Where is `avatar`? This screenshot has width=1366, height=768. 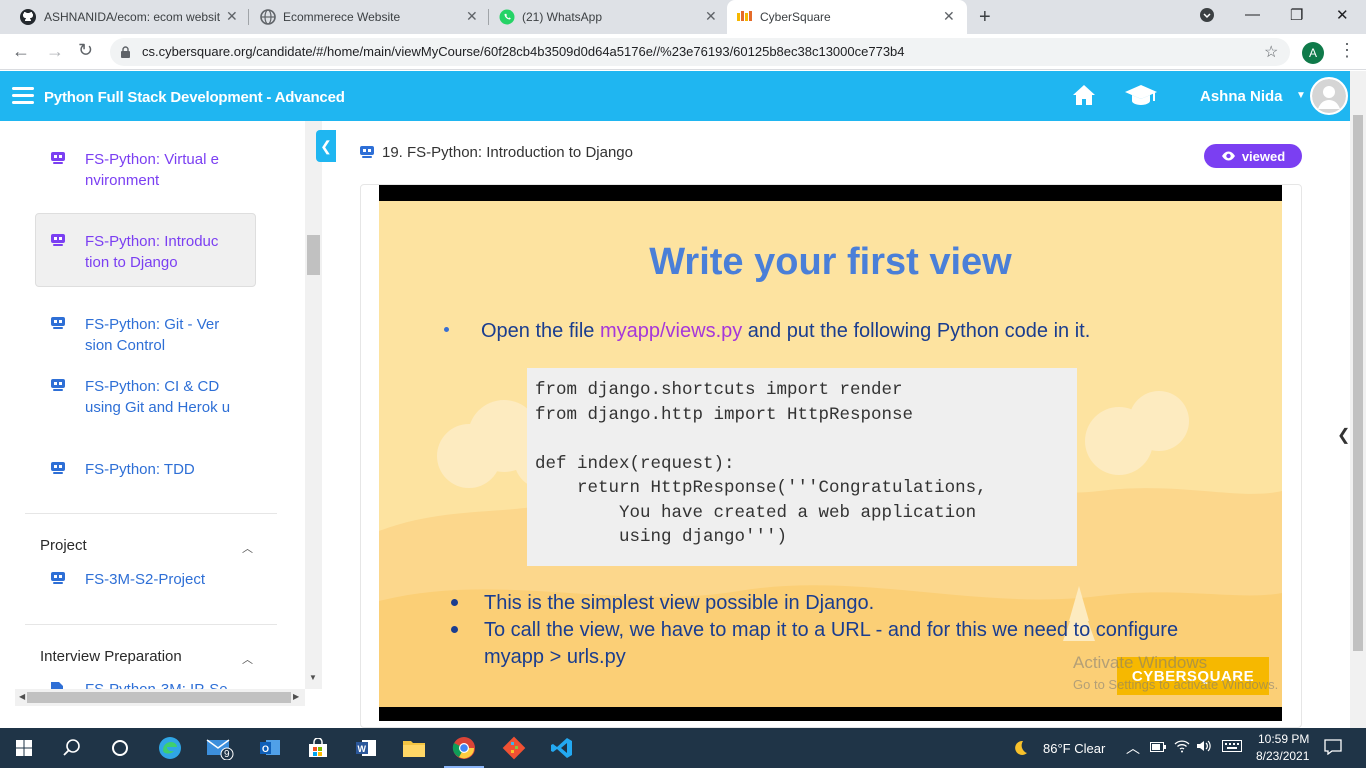
avatar is located at coordinates (1329, 96).